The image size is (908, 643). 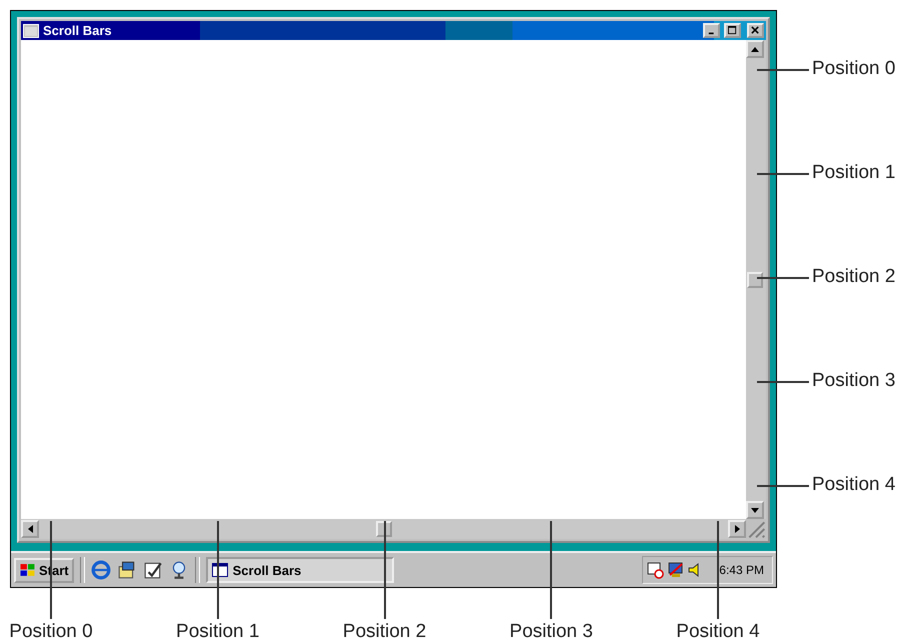 I want to click on up-arrow-icon, so click(x=755, y=49).